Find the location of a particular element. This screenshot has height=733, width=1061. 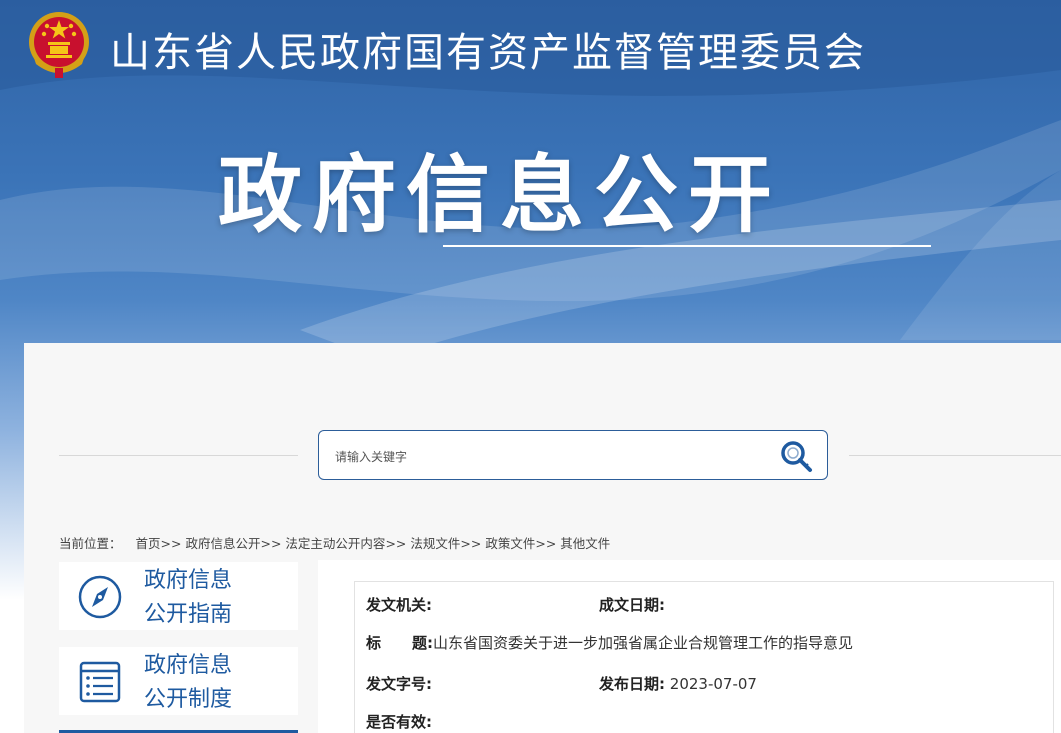

search-box is located at coordinates (573, 455).